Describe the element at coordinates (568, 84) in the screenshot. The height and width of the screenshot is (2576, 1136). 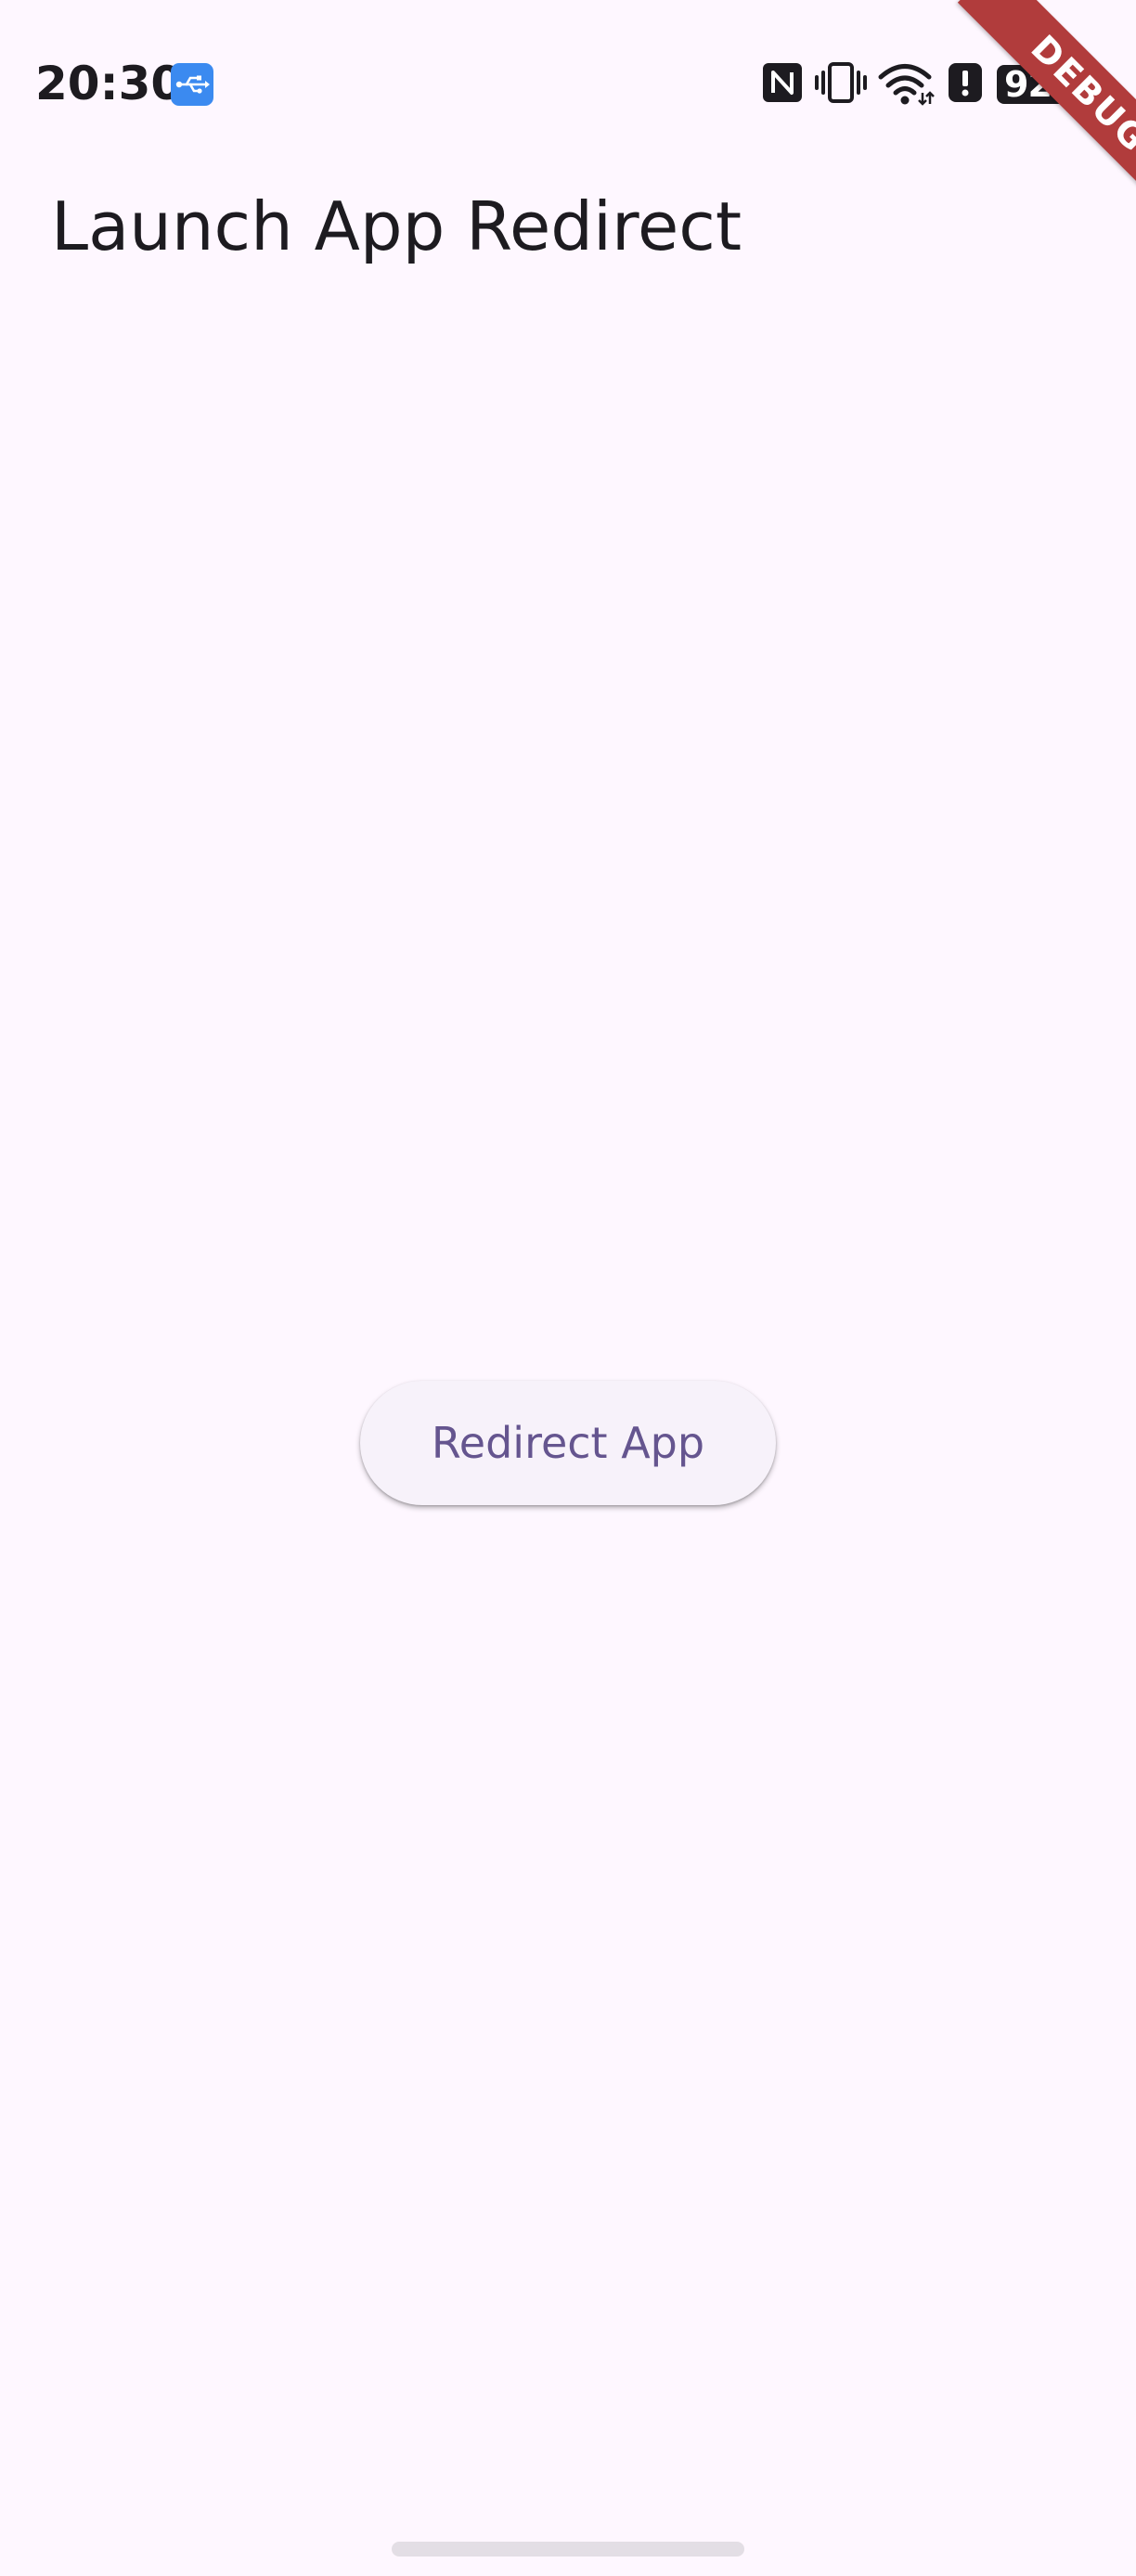
I see `status-bar: 20:30 92` at that location.